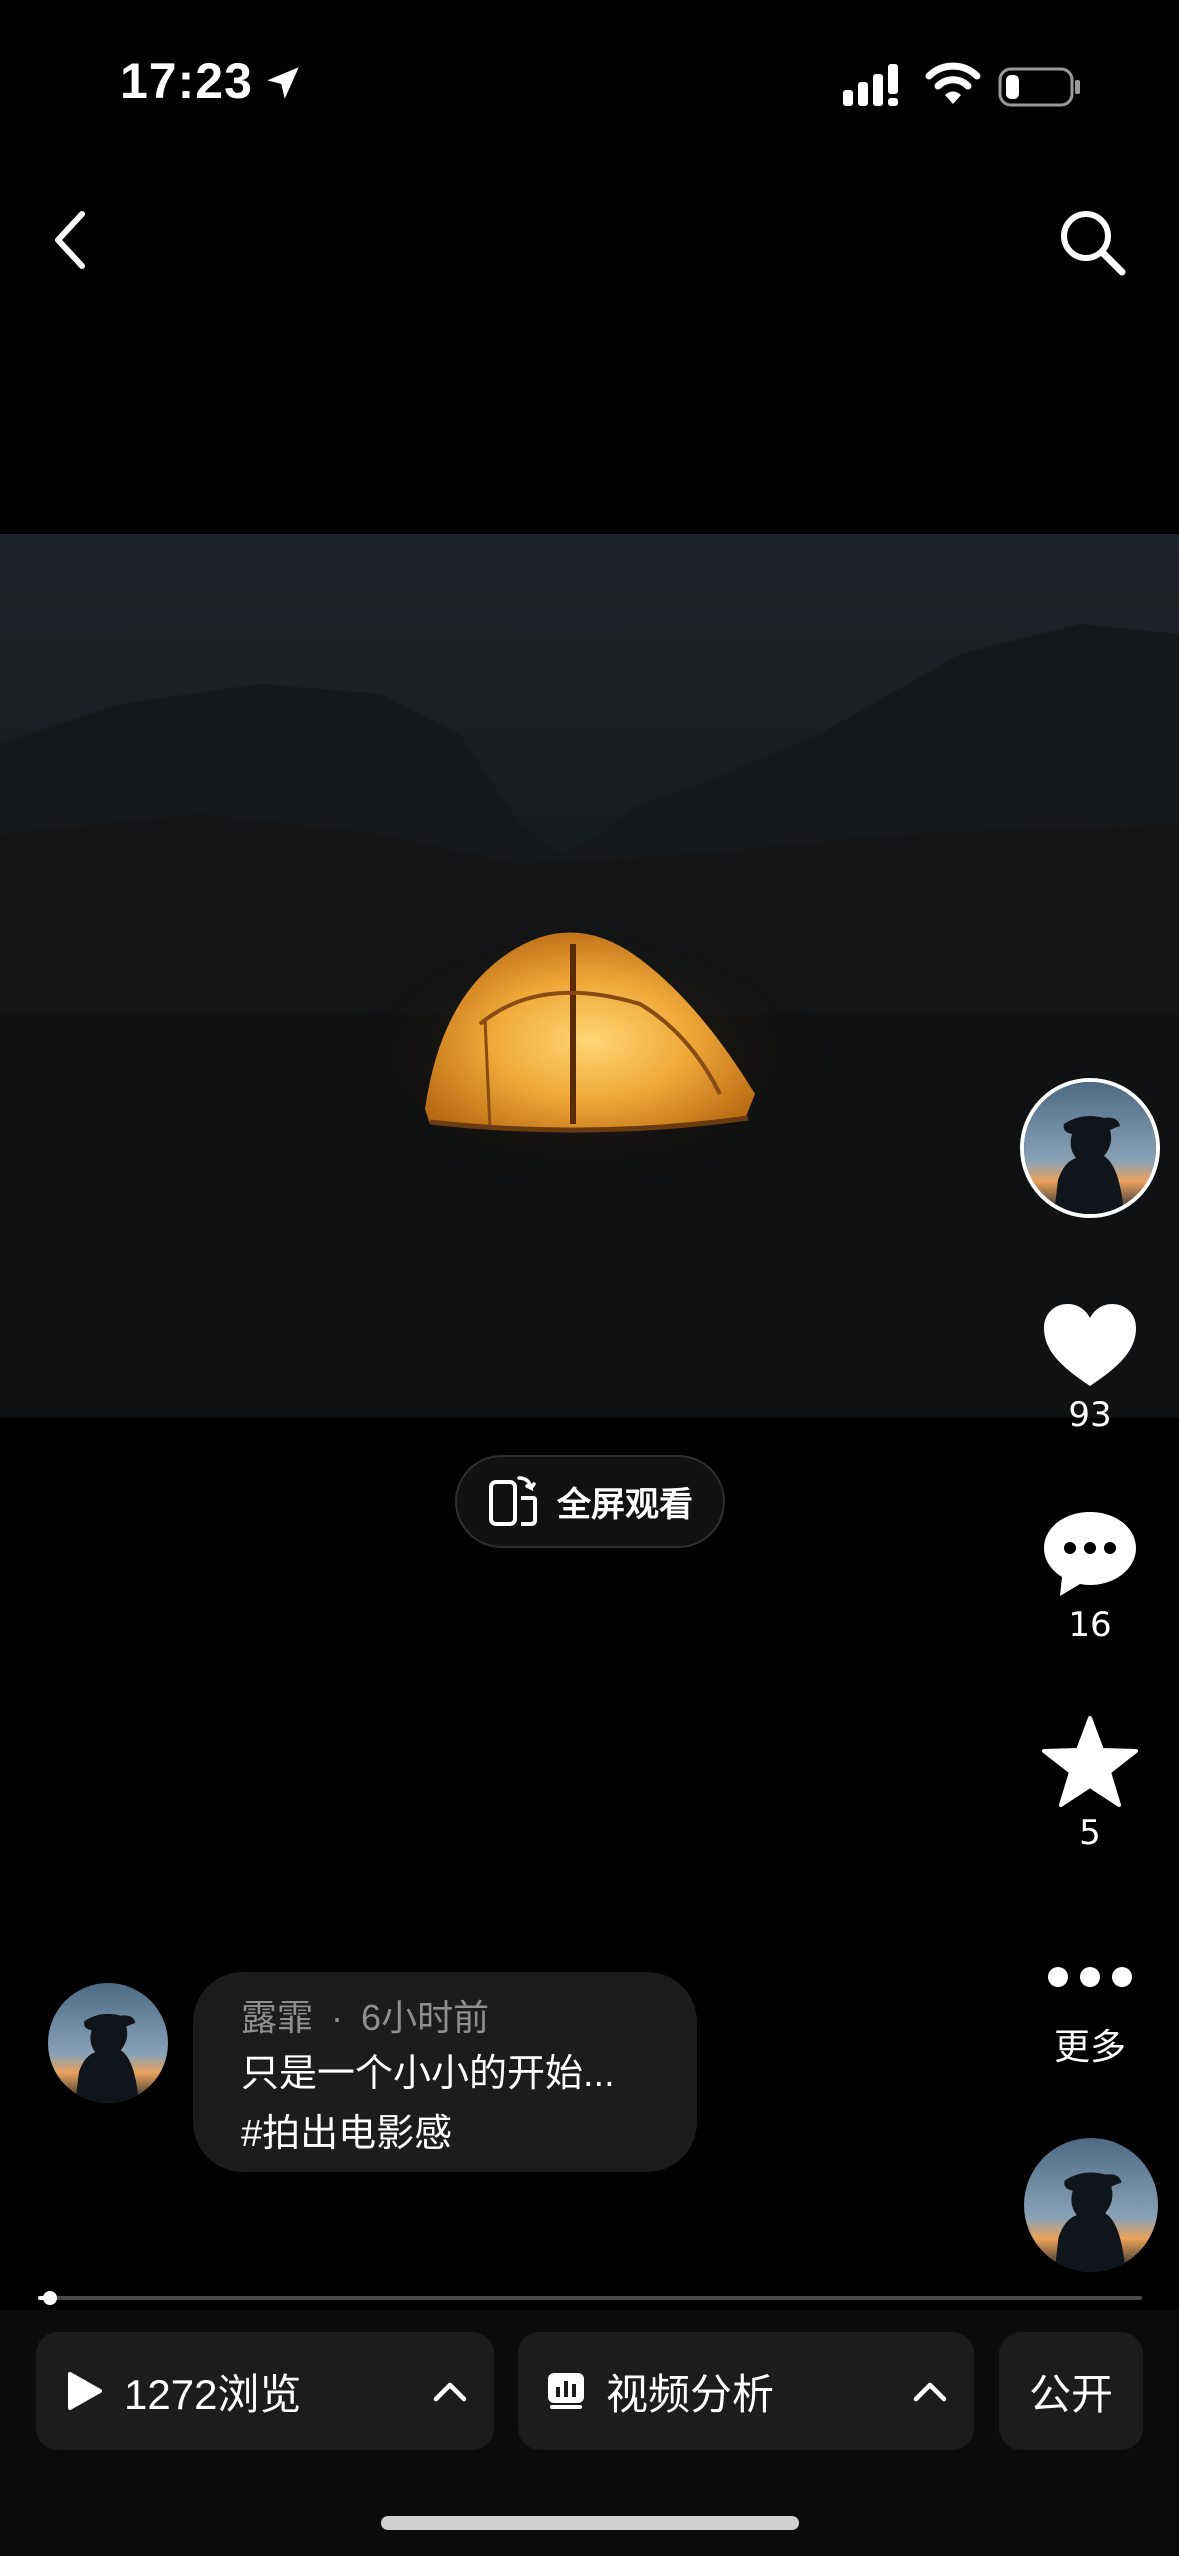 This screenshot has height=2556, width=1179. I want to click on music-disc-avatar, so click(1091, 2205).